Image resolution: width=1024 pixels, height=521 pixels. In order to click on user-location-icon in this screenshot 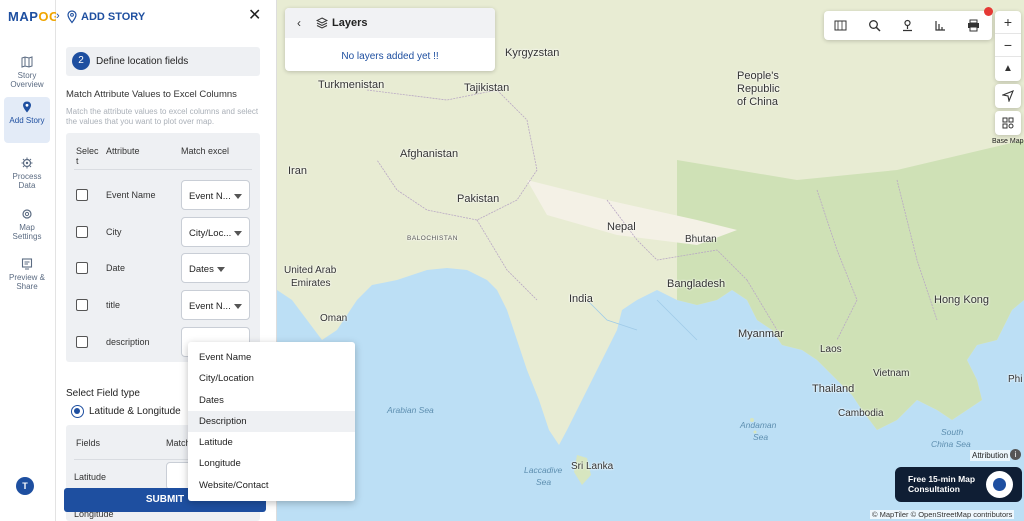, I will do `click(907, 25)`.